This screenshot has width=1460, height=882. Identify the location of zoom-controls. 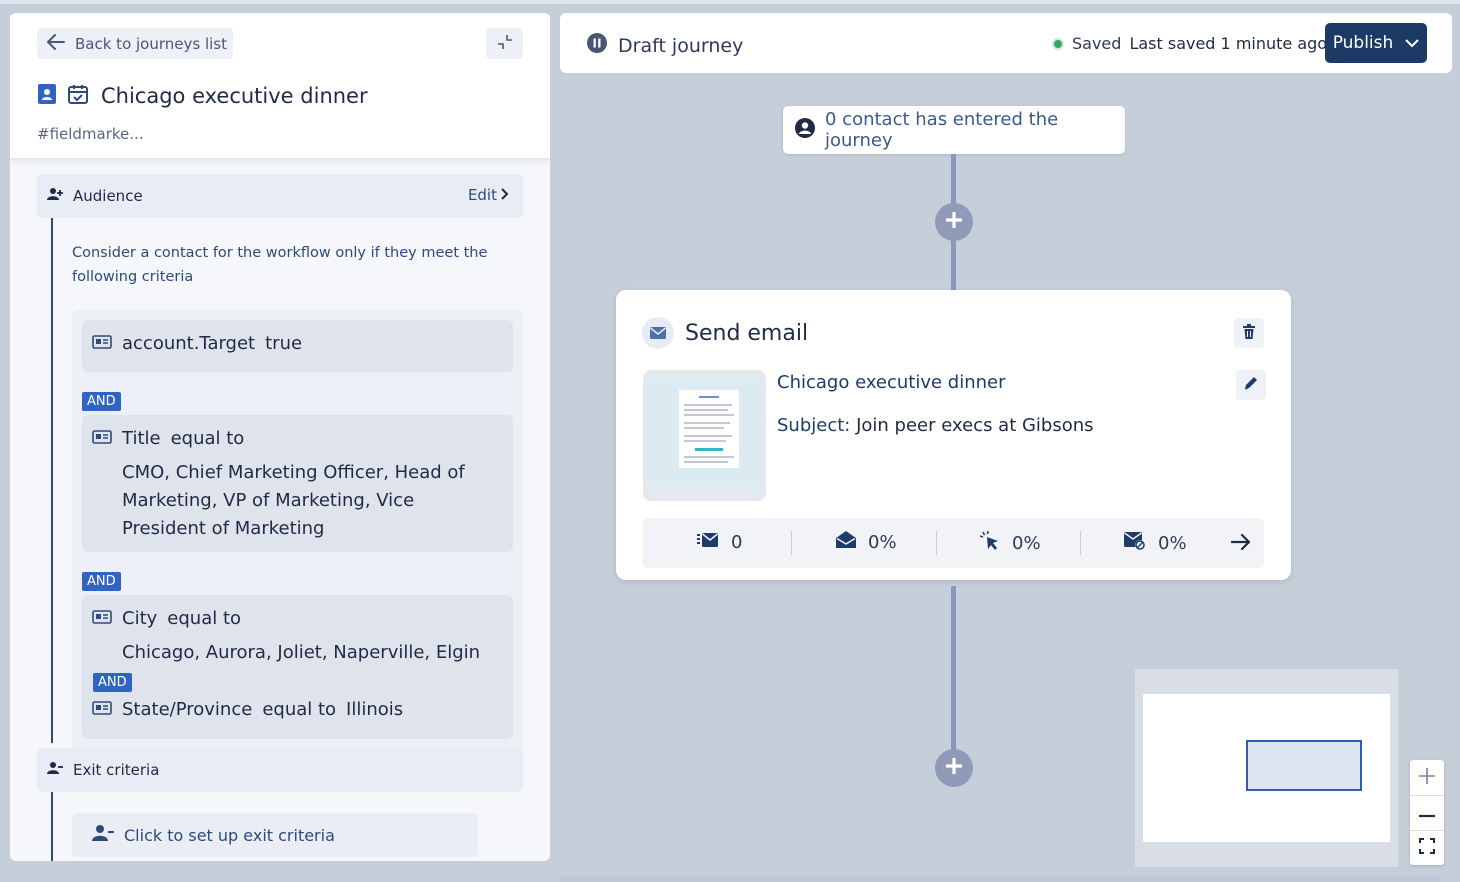
(1427, 812).